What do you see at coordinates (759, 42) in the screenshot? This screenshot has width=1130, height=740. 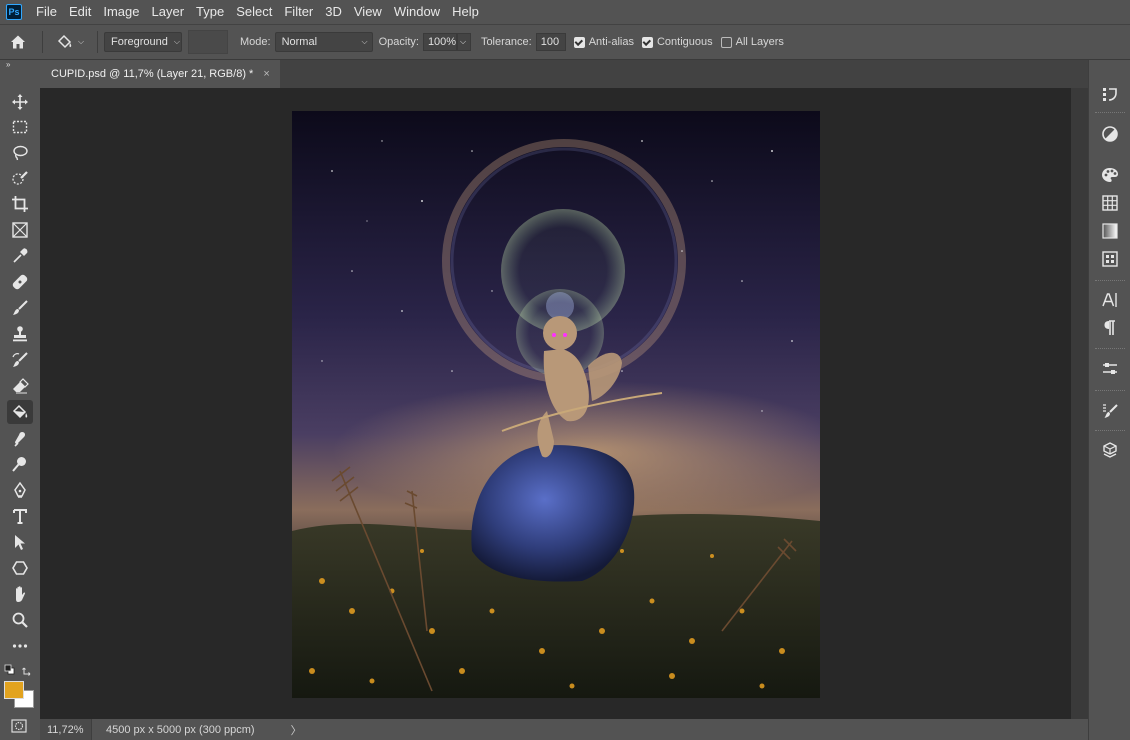 I see `all-layers-label: All Layers` at bounding box center [759, 42].